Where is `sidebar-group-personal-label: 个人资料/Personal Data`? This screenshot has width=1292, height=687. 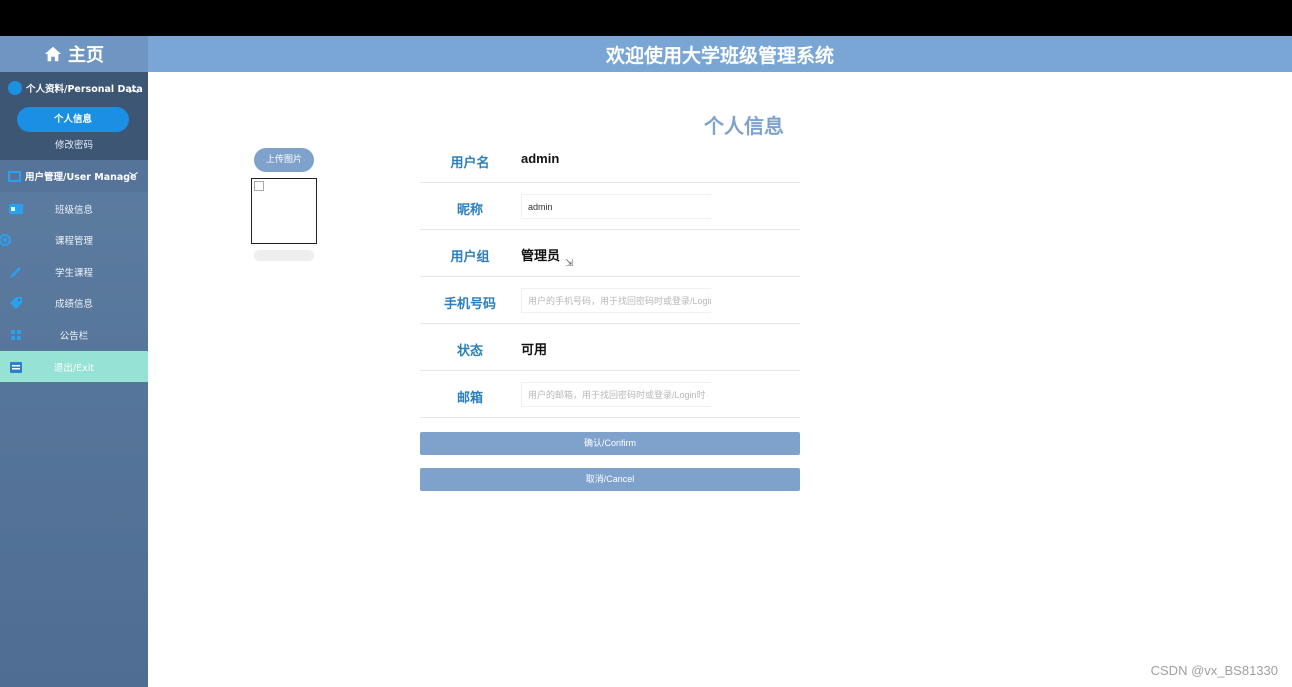
sidebar-group-personal-label: 个人资料/Personal Data is located at coordinates (84, 89).